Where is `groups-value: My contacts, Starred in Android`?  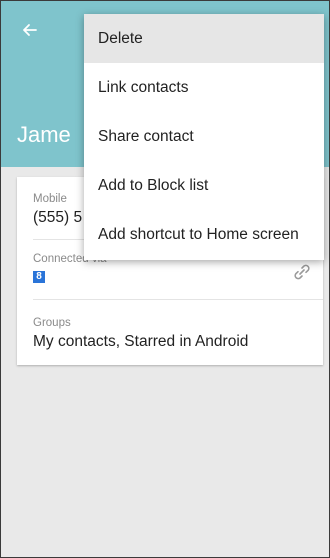
groups-value: My contacts, Starred in Android is located at coordinates (140, 342).